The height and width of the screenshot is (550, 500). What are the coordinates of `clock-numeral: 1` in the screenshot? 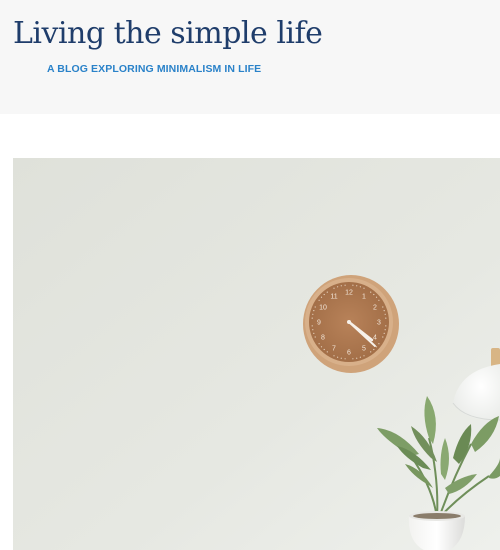 It's located at (364, 297).